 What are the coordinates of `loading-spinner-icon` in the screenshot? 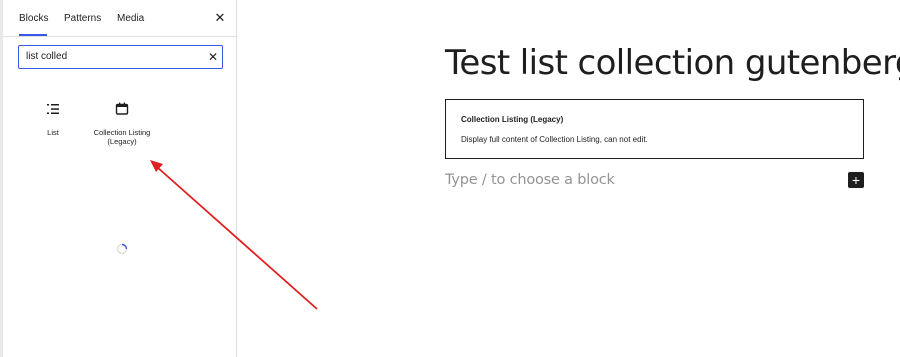 It's located at (122, 249).